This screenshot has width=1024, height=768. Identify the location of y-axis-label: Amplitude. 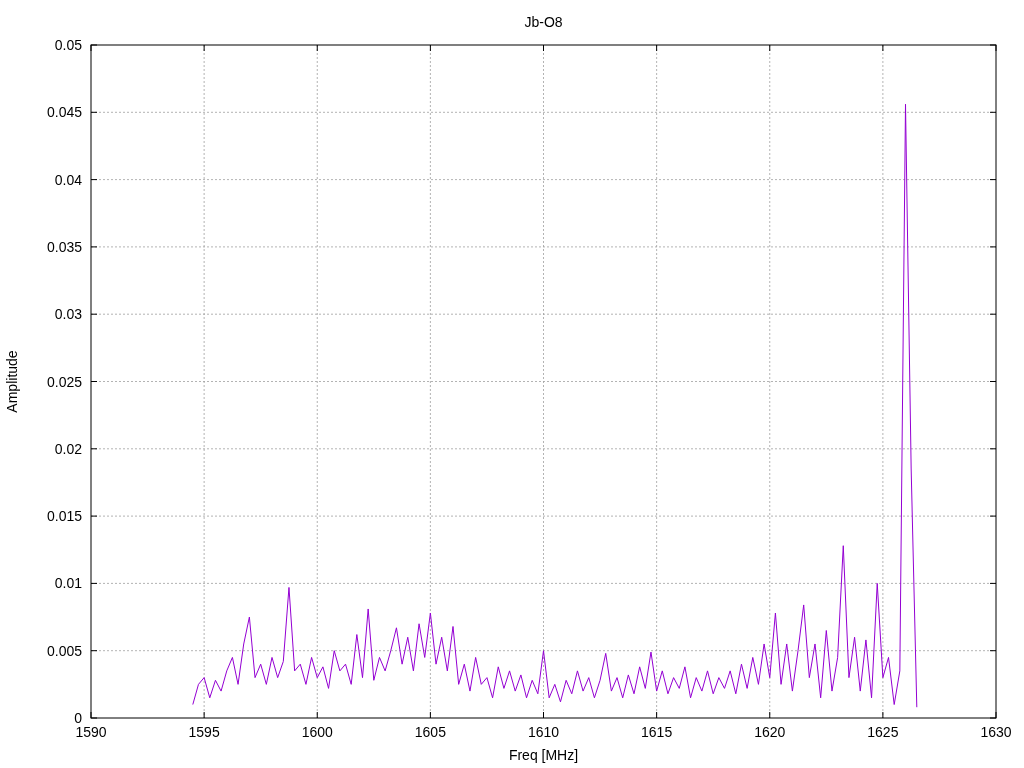
(12, 381).